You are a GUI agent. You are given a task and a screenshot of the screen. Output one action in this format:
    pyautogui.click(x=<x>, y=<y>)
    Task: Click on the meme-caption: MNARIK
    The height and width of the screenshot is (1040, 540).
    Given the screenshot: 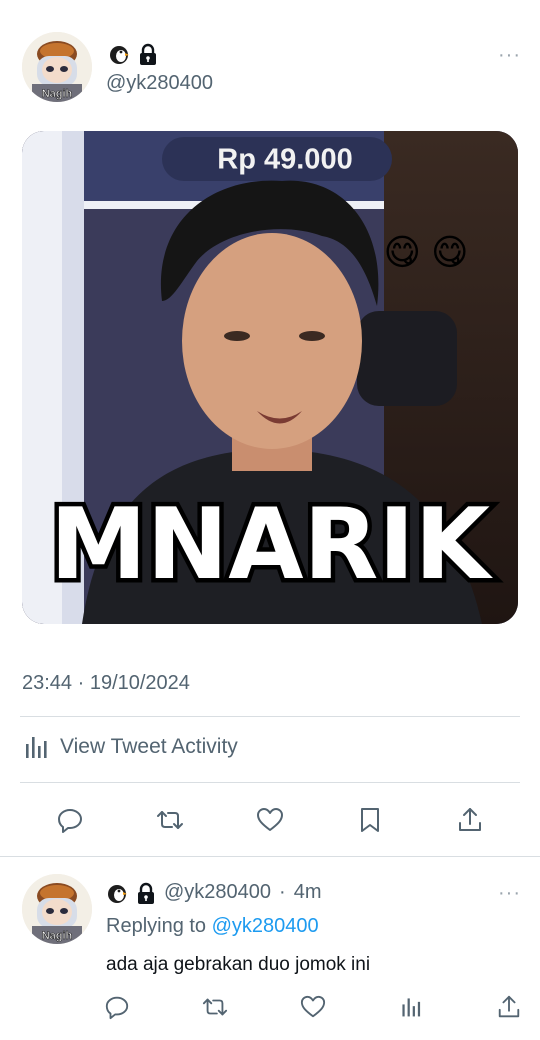 What is the action you would take?
    pyautogui.click(x=271, y=545)
    